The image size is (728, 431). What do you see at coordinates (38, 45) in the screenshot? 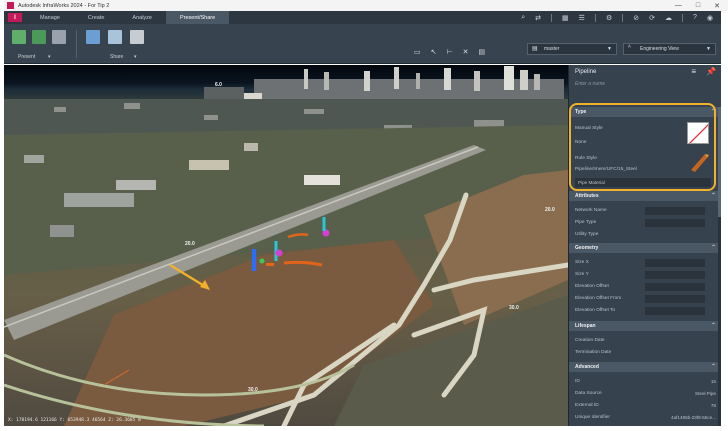
I see `present-group: Present ▾` at bounding box center [38, 45].